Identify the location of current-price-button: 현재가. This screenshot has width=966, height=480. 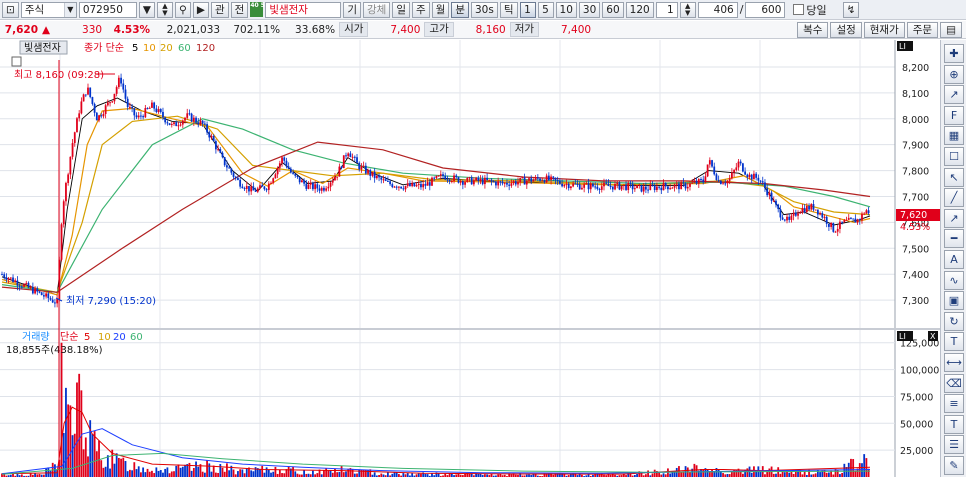
(884, 29).